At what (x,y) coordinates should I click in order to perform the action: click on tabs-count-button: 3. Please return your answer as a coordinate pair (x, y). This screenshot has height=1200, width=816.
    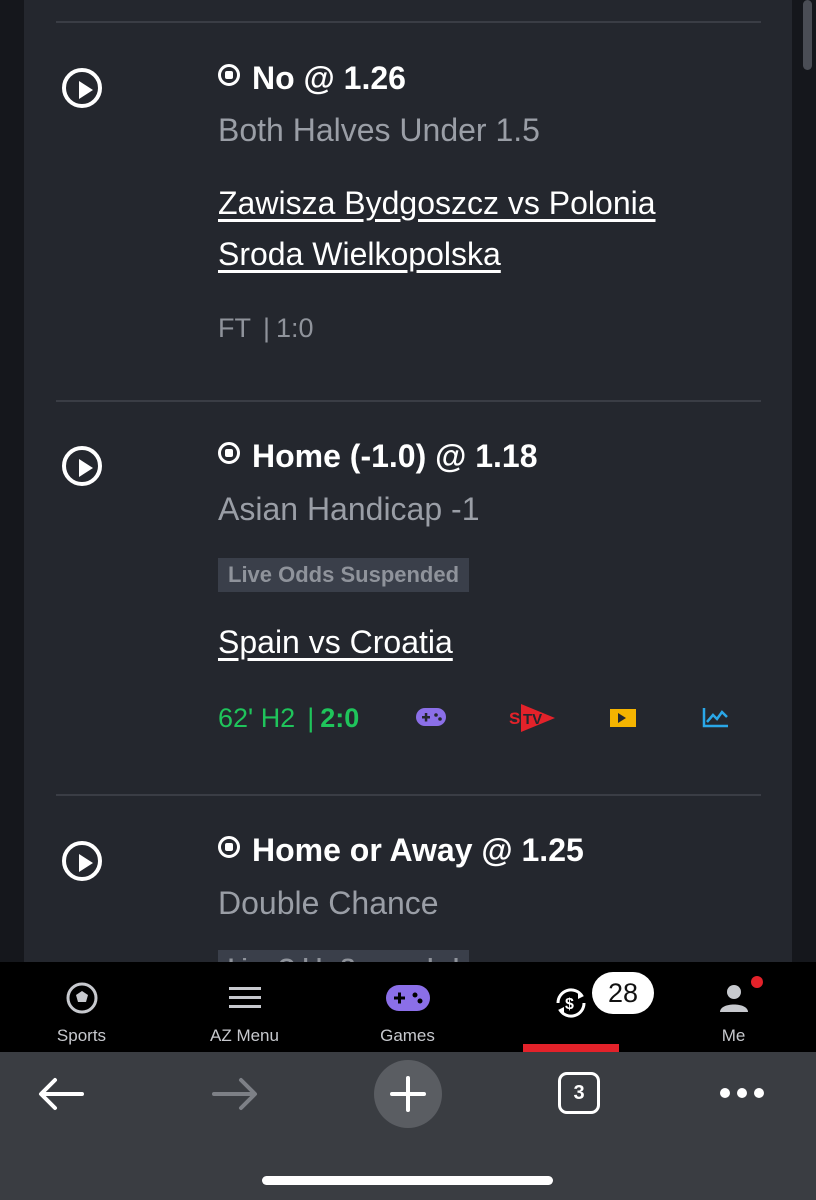
    Looking at the image, I should click on (579, 1093).